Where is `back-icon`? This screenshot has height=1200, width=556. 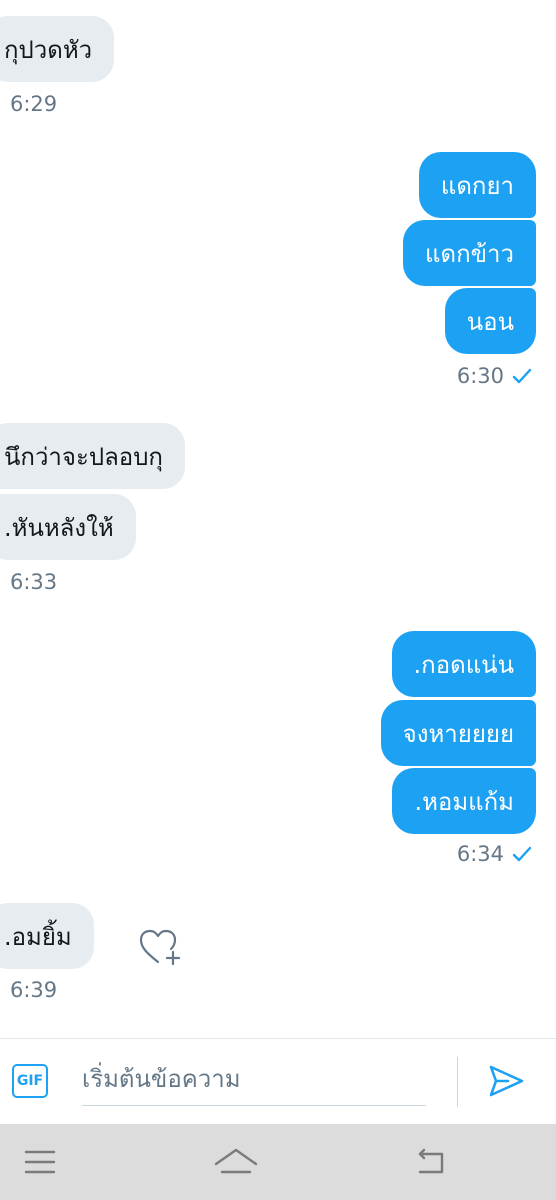 back-icon is located at coordinates (432, 1162).